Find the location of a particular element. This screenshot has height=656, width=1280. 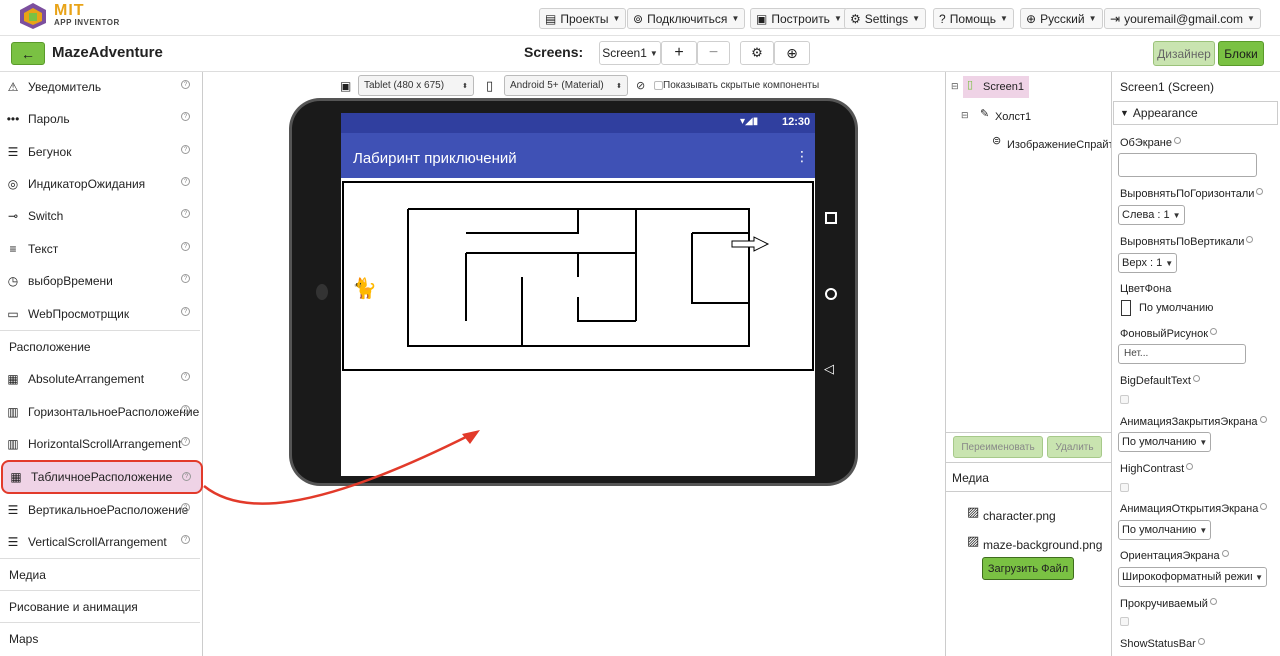

tree-item-screen1: ▯ Screen1 is located at coordinates (996, 87).